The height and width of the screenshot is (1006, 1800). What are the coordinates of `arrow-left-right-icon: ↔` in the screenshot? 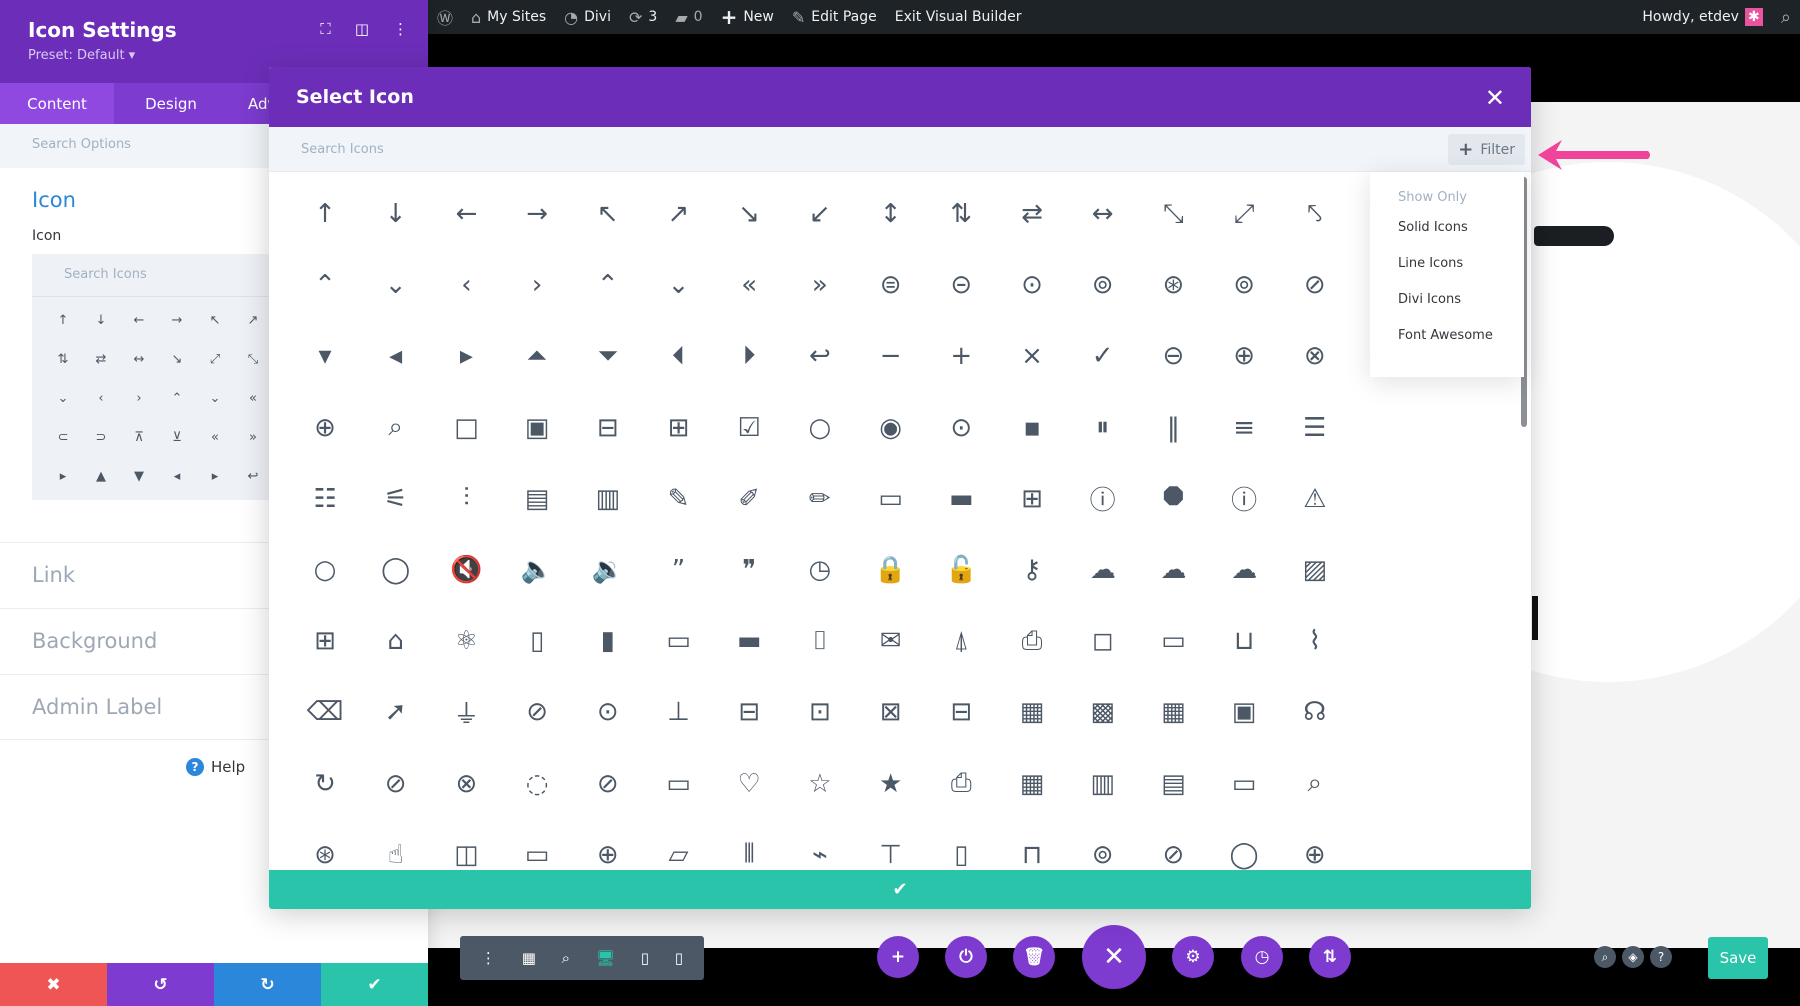 It's located at (1103, 214).